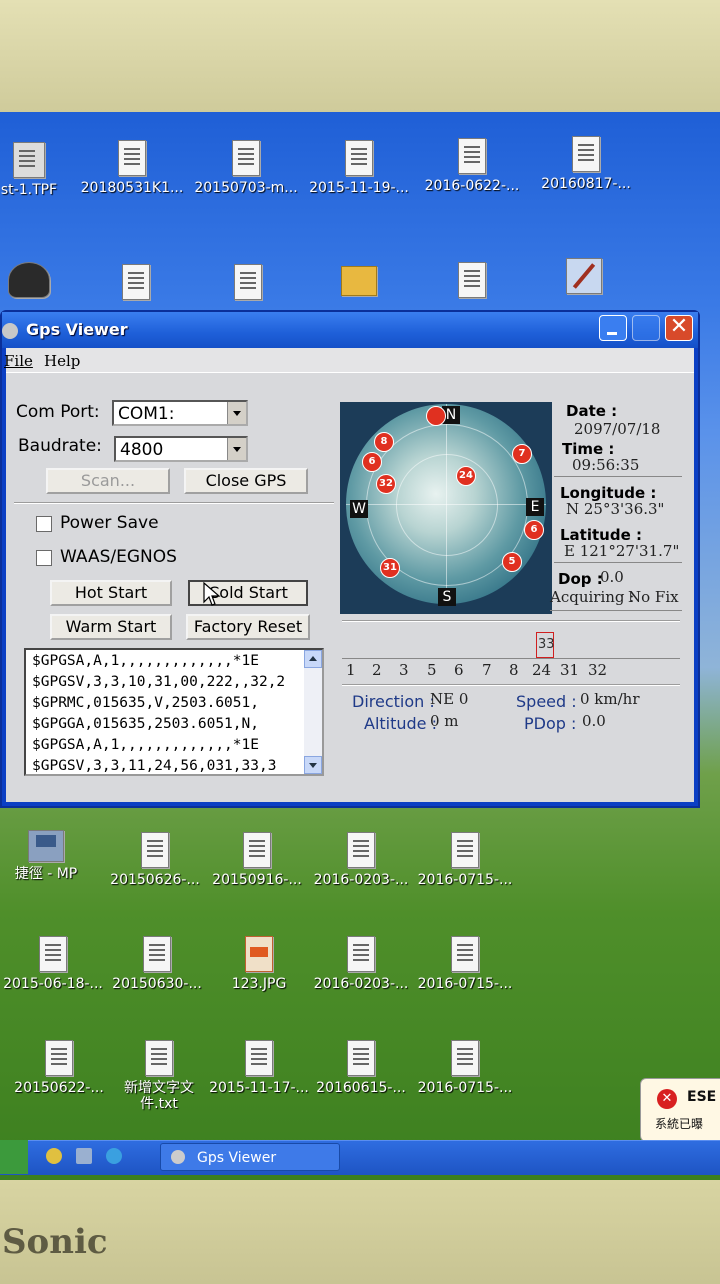  What do you see at coordinates (10, 331) in the screenshot?
I see `app-icon` at bounding box center [10, 331].